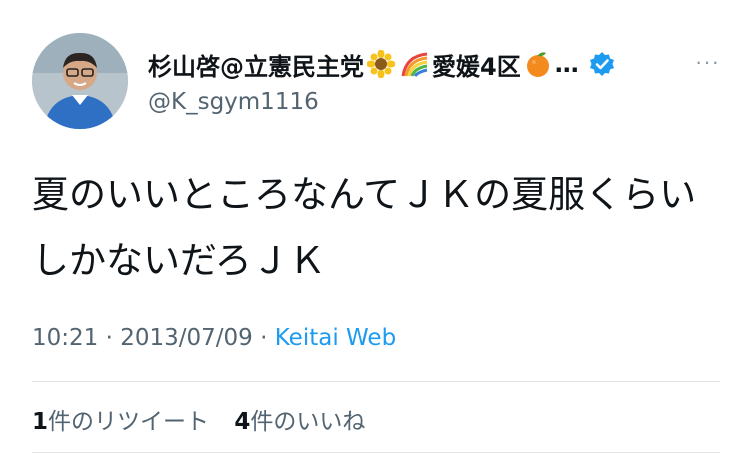  Describe the element at coordinates (65, 338) in the screenshot. I see `tweet-time: 10:21` at that location.